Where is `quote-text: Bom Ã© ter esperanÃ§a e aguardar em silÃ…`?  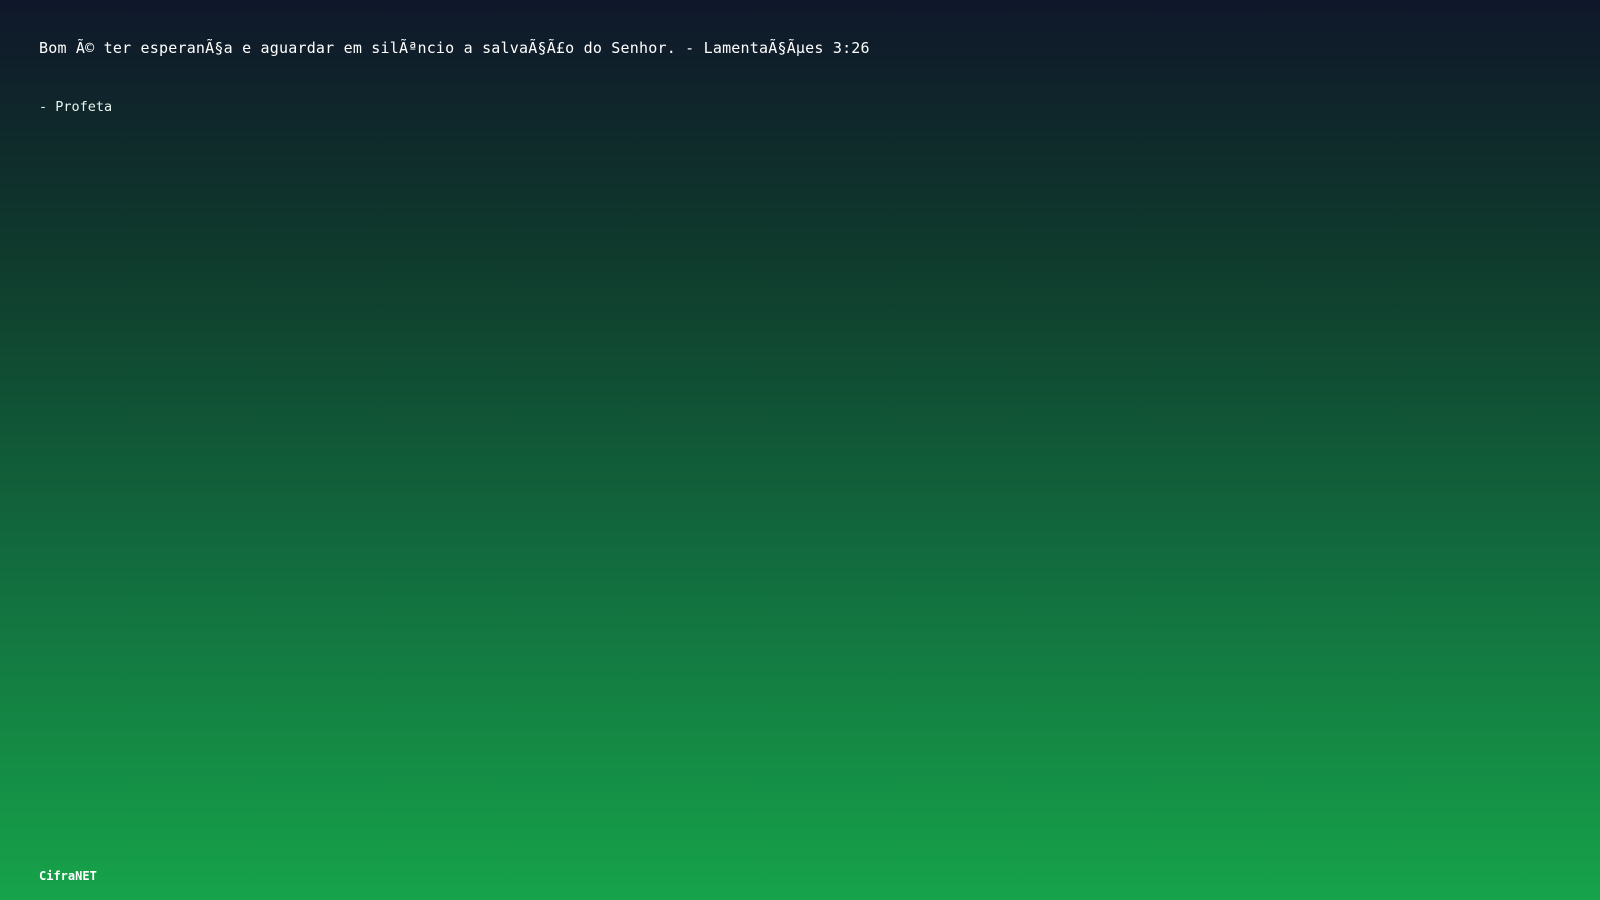
quote-text: Bom Ã© ter esperanÃ§a e aguardar em silÃ… is located at coordinates (454, 48).